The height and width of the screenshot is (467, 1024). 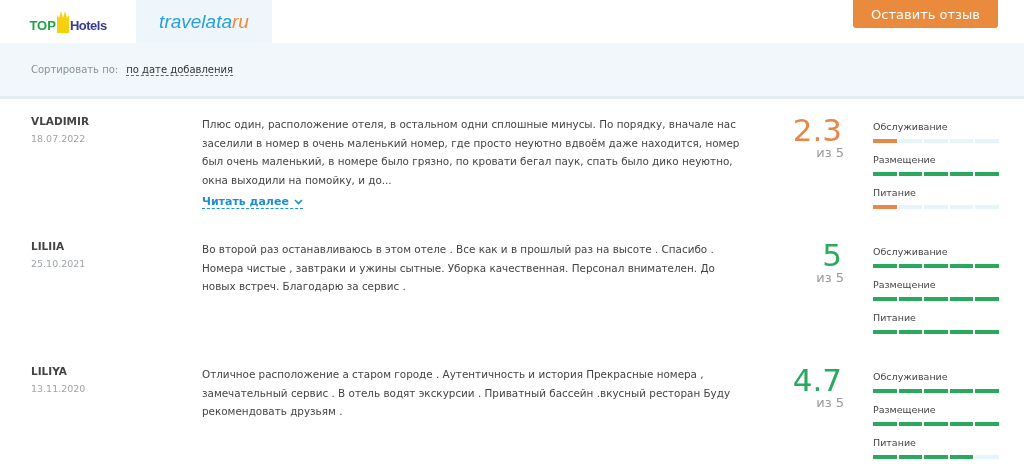 I want to click on score-value: 2.3, so click(x=817, y=130).